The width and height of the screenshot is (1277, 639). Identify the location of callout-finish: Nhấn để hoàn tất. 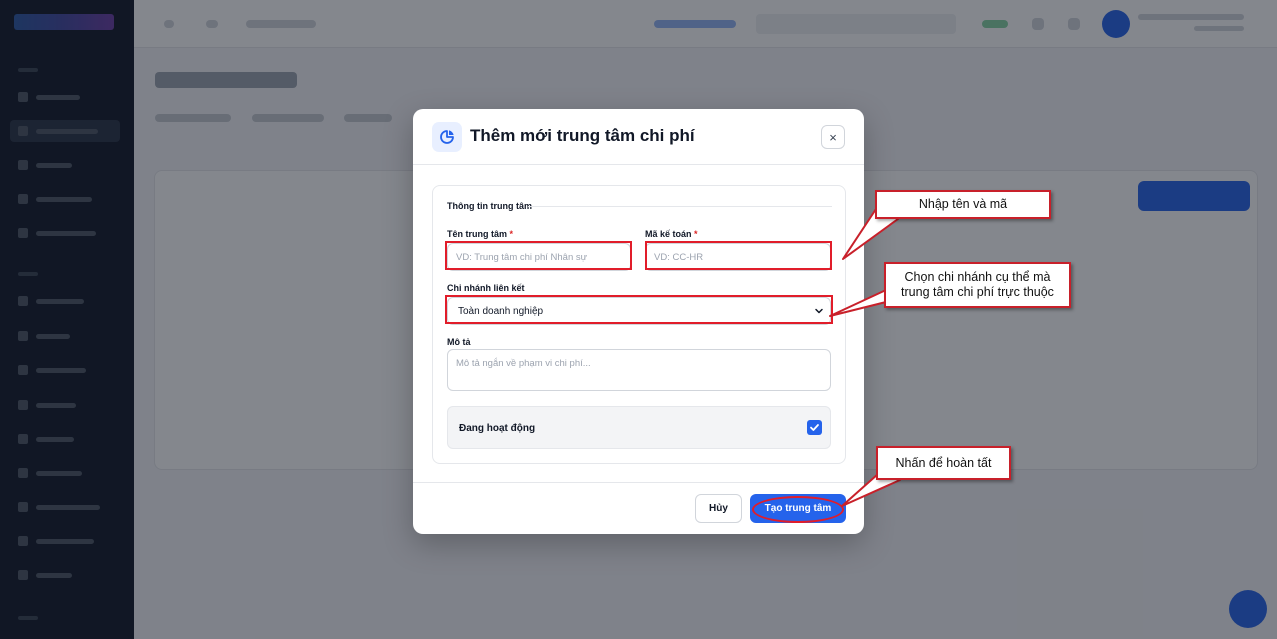
(943, 463).